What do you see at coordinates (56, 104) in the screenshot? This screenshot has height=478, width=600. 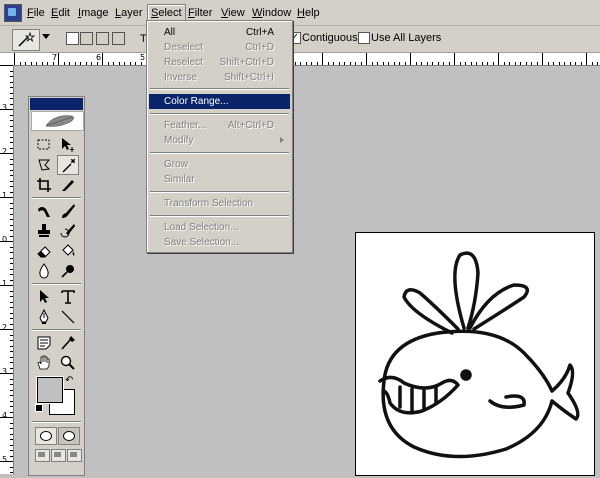 I see `toolbox-title-bar` at bounding box center [56, 104].